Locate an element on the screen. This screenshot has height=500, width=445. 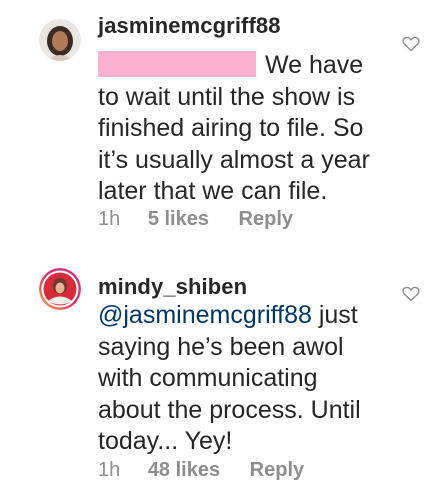
comment-line: @jasminemcgriff88 just is located at coordinates (248, 316).